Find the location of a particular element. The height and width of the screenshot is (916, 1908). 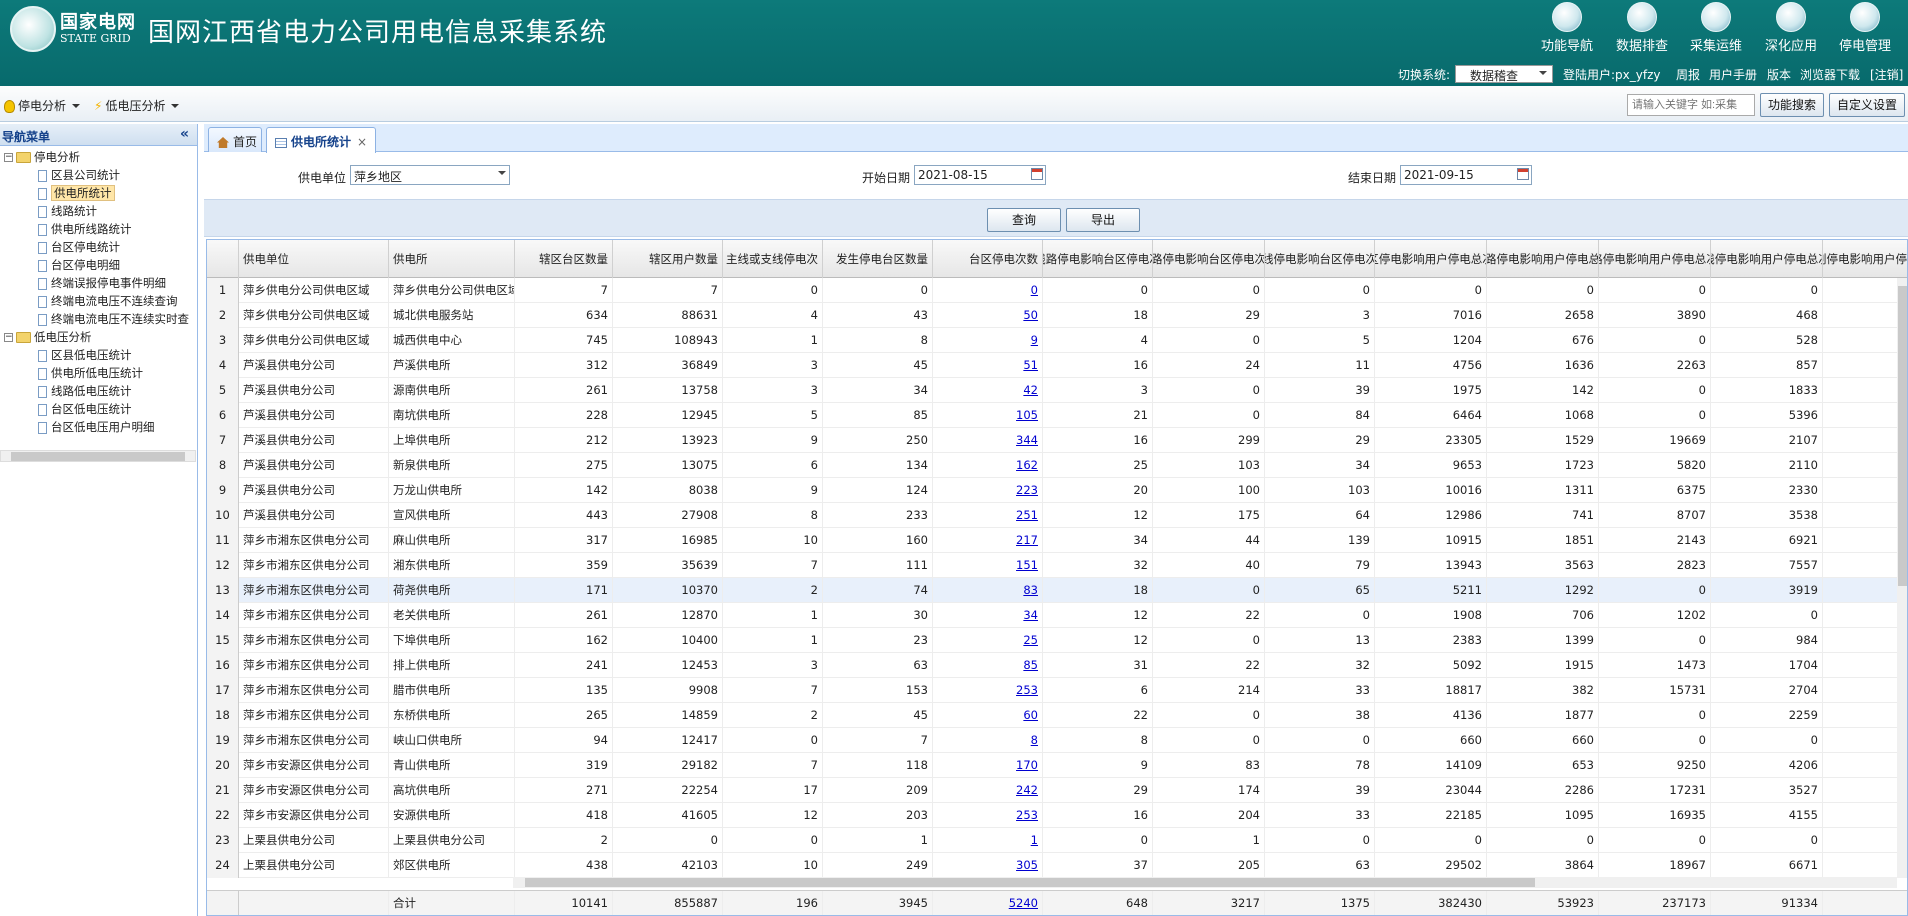

column-header: 供电所 is located at coordinates (452, 259).